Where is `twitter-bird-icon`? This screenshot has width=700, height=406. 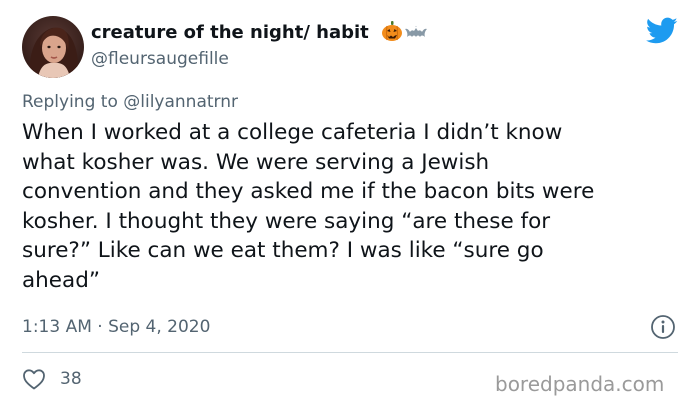
twitter-bird-icon is located at coordinates (662, 31).